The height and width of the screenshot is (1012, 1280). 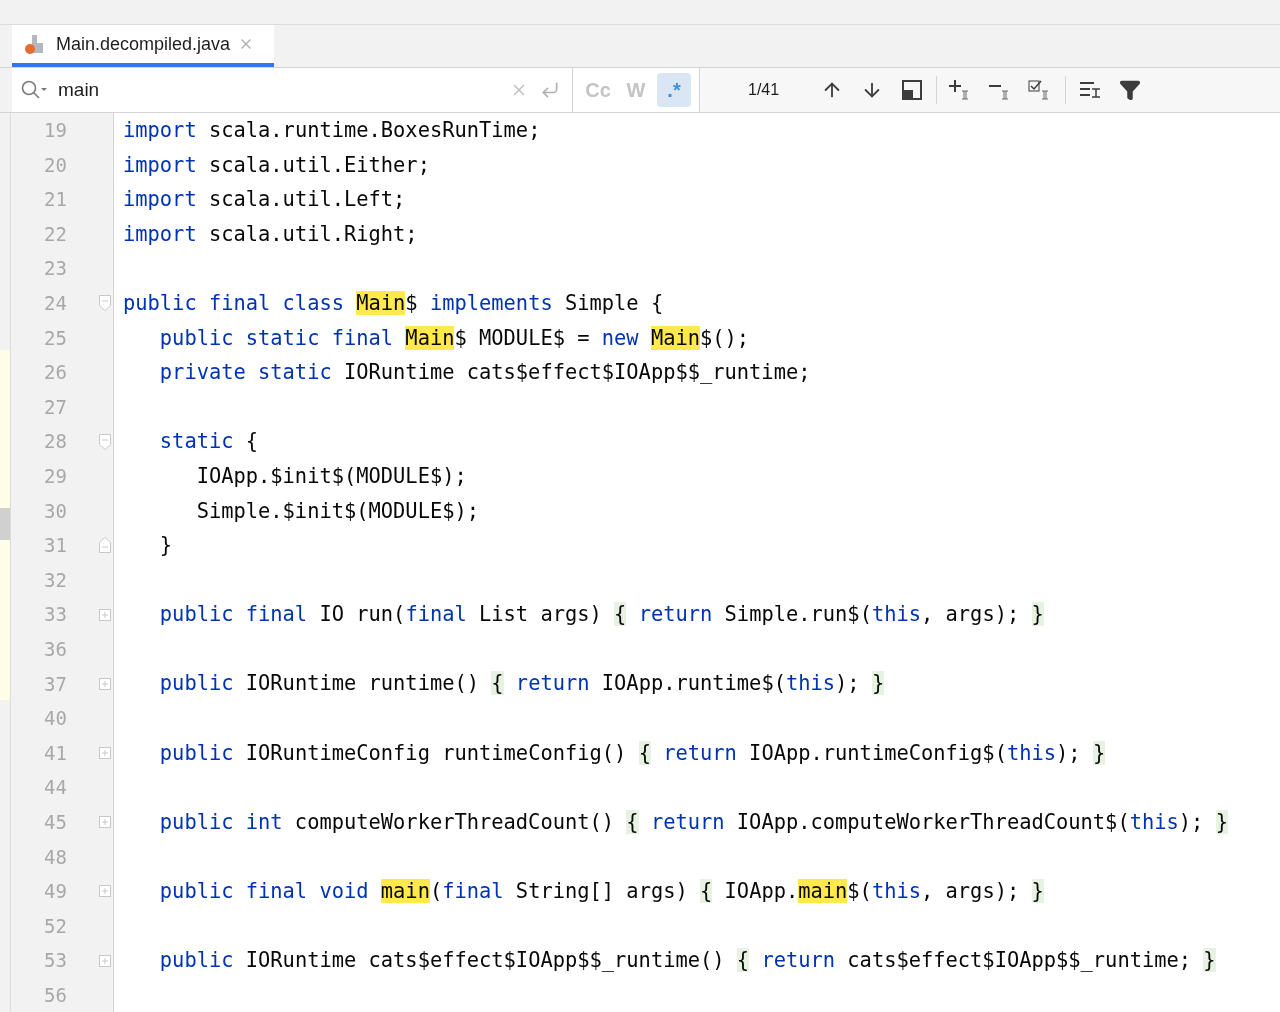 I want to click on line-number: 20, so click(x=55, y=165).